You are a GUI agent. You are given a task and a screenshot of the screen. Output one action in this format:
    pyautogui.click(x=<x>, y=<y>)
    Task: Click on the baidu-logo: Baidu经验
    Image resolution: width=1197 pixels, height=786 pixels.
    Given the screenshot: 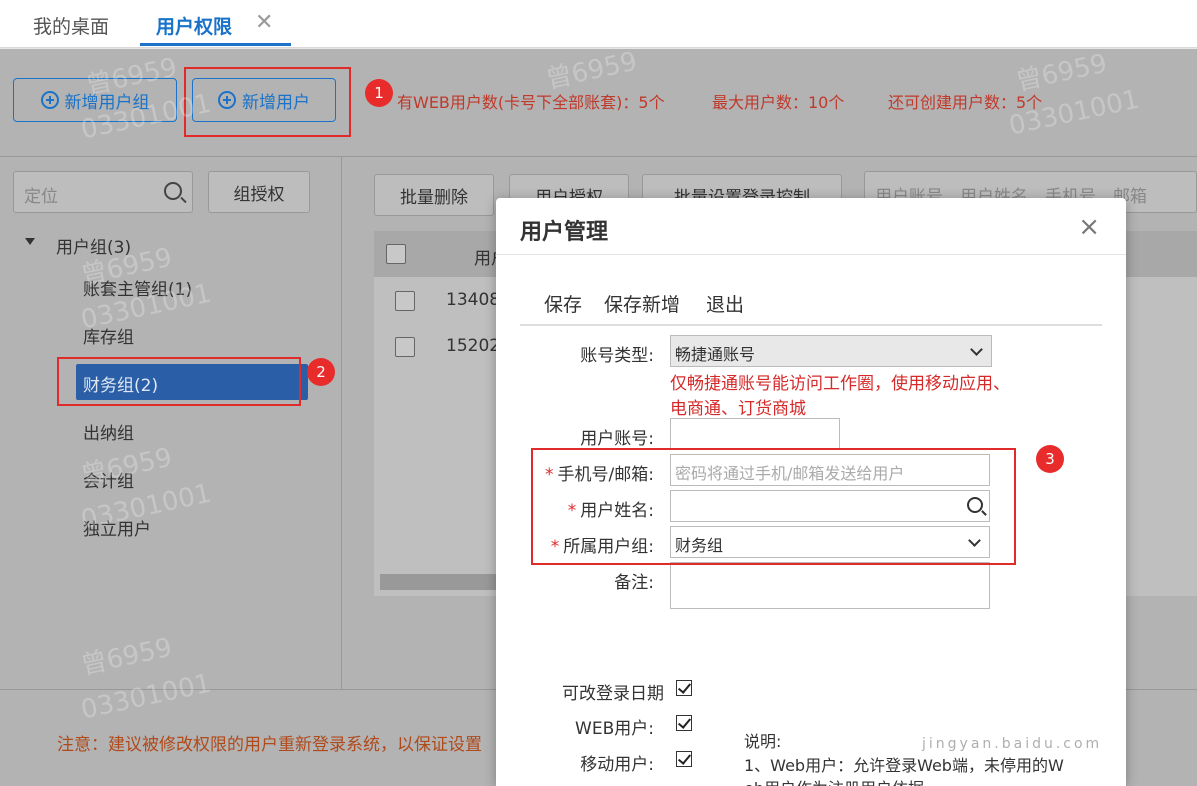 What is the action you would take?
    pyautogui.click(x=1019, y=693)
    